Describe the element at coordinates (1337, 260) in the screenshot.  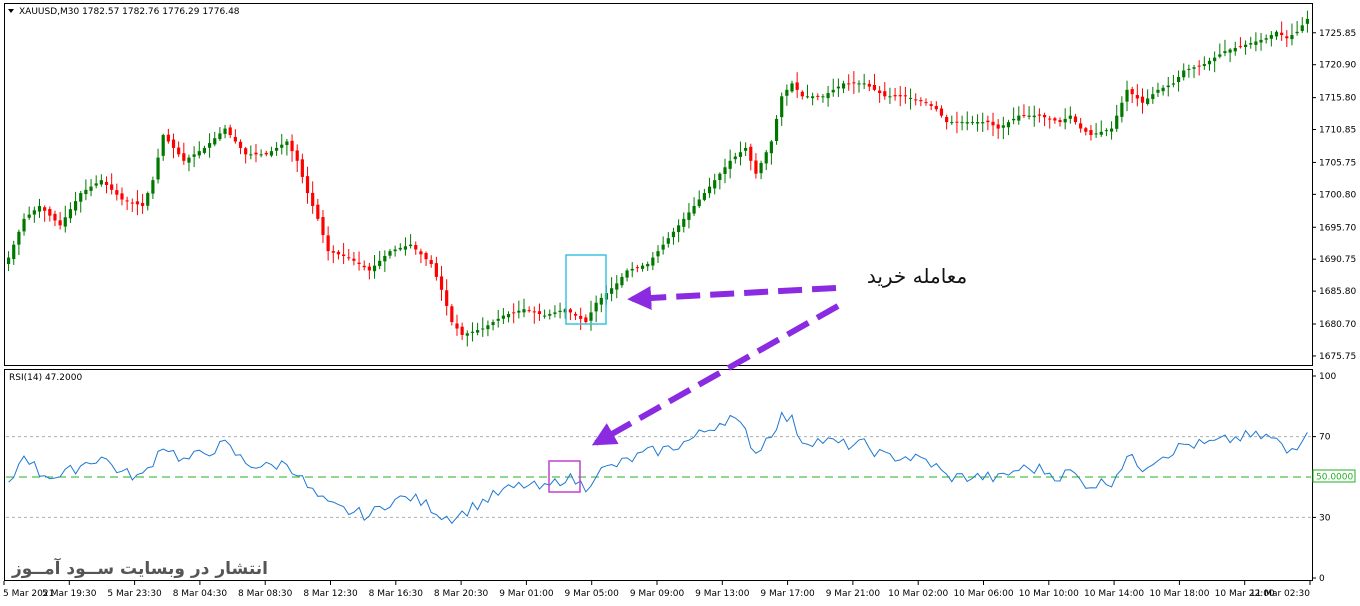
I see `price-tick-label: 1690.75` at that location.